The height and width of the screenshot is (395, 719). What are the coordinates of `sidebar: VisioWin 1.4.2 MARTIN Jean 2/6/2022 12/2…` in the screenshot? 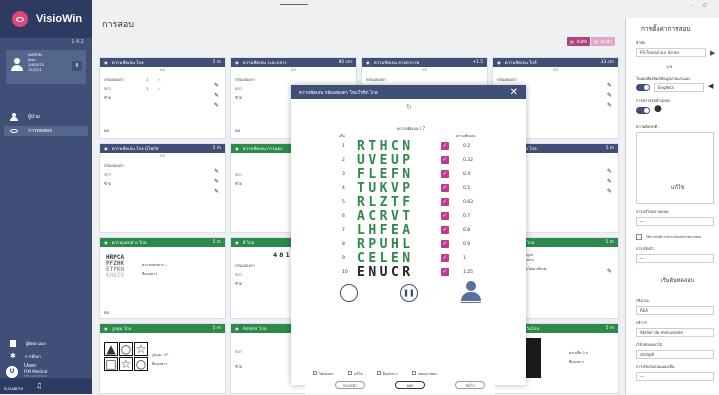 It's located at (46, 197).